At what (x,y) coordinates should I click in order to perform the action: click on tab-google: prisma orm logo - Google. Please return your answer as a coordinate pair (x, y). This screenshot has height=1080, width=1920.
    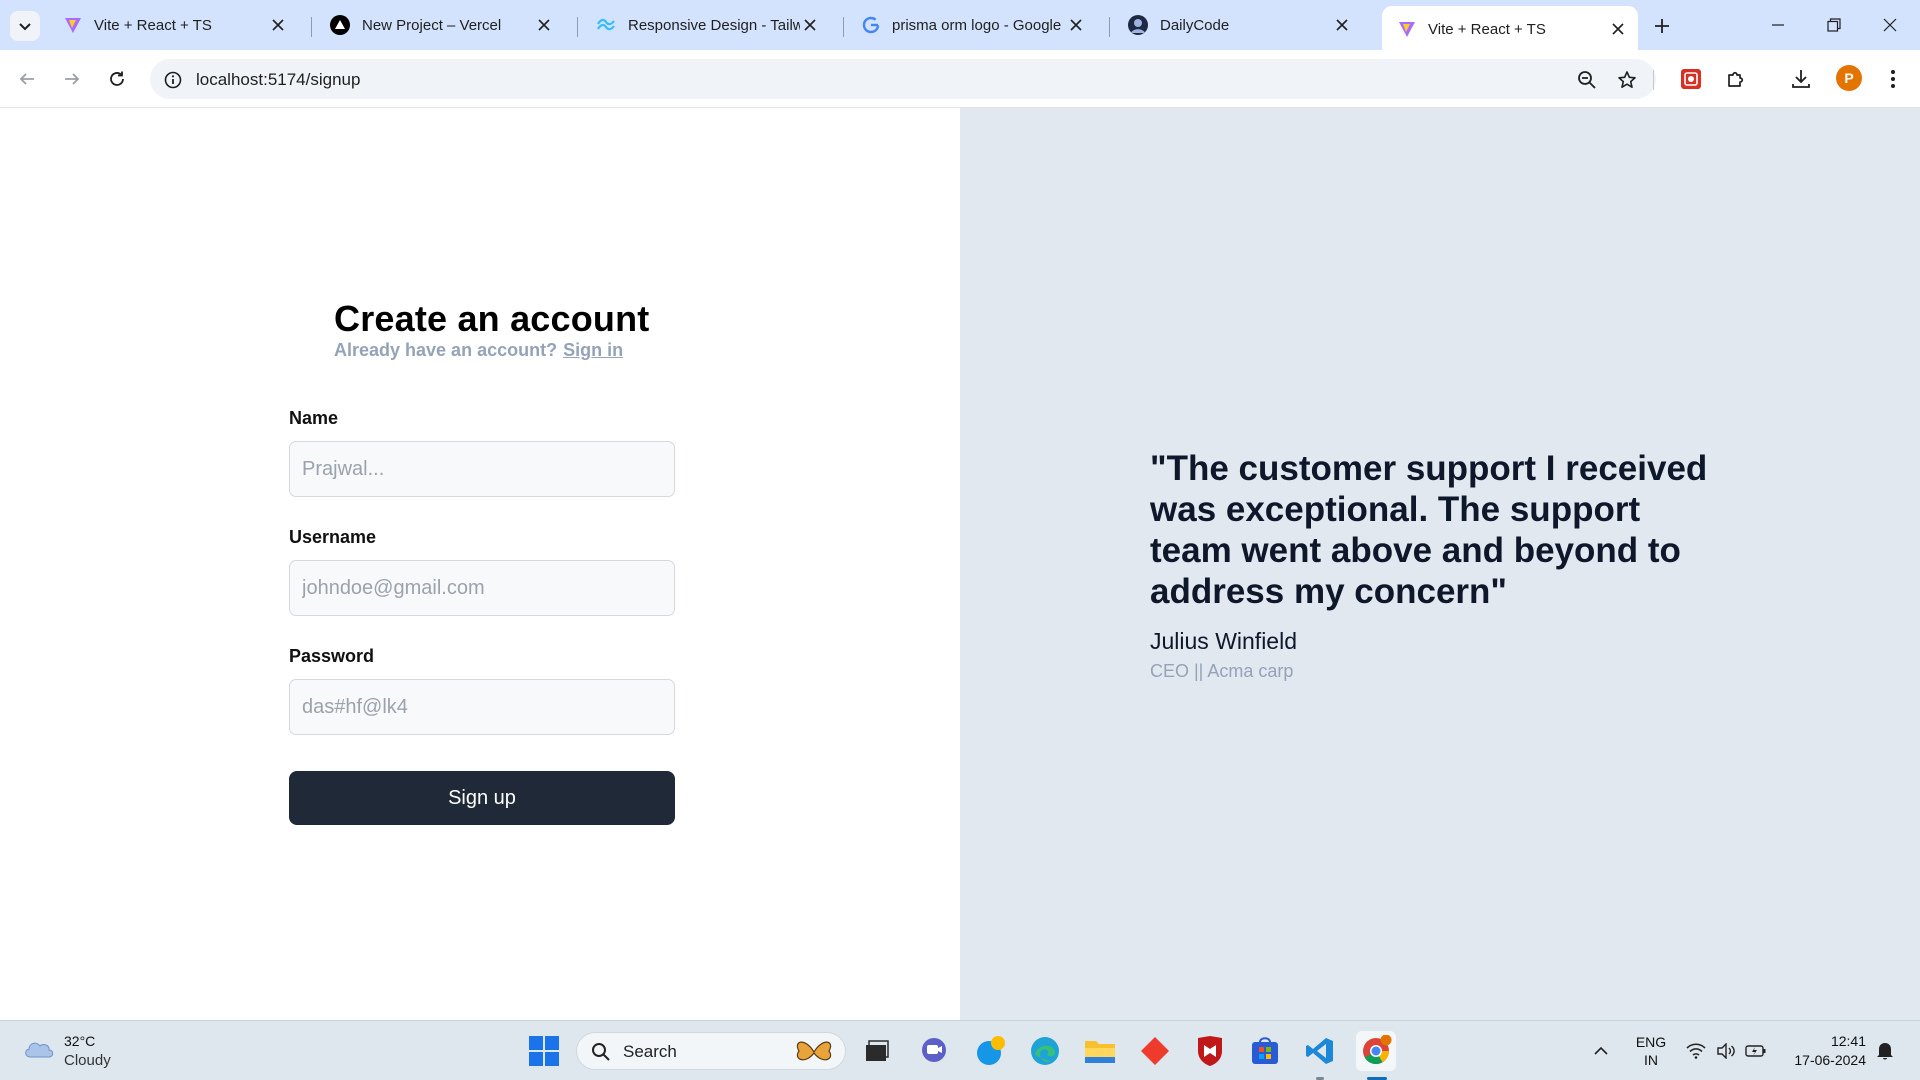
    Looking at the image, I should click on (971, 25).